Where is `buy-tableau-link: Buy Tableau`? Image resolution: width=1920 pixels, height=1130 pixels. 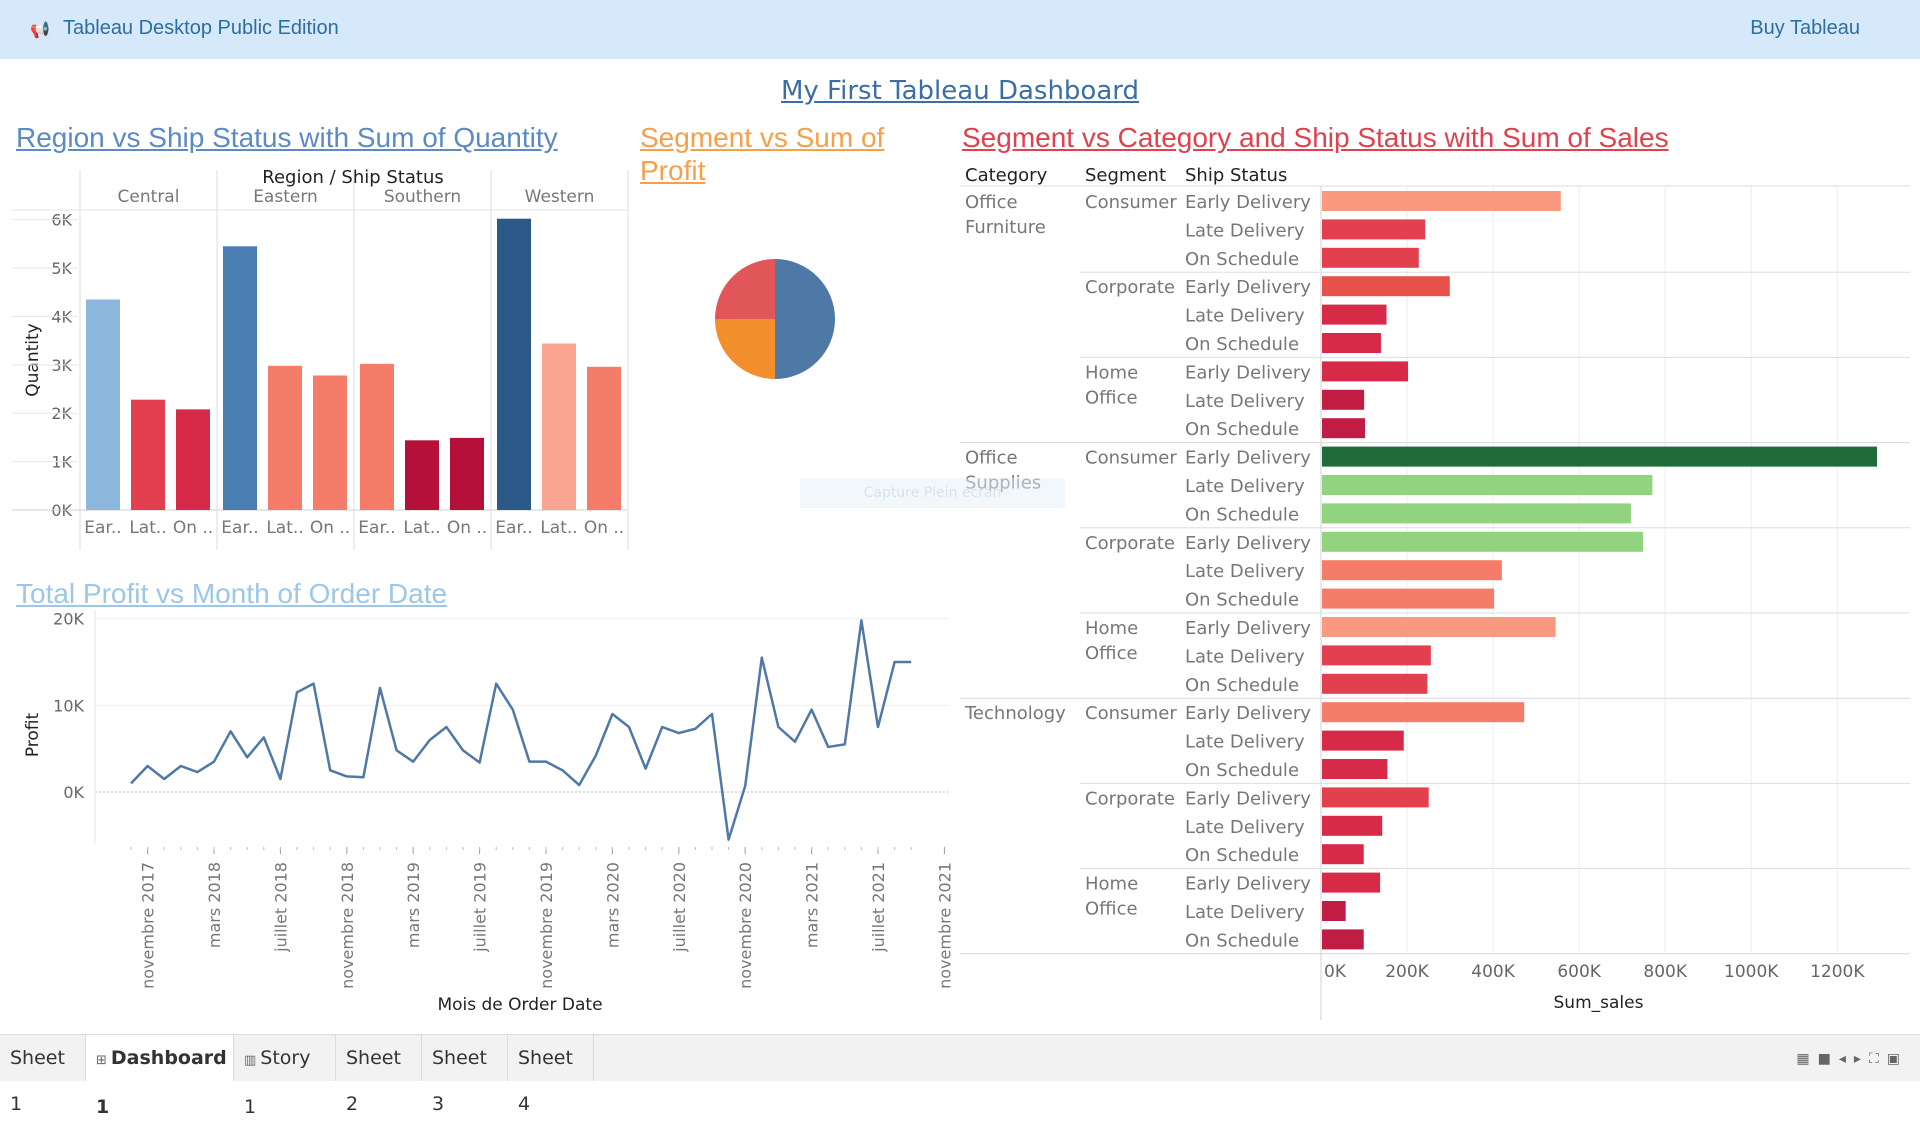
buy-tableau-link: Buy Tableau is located at coordinates (1805, 28).